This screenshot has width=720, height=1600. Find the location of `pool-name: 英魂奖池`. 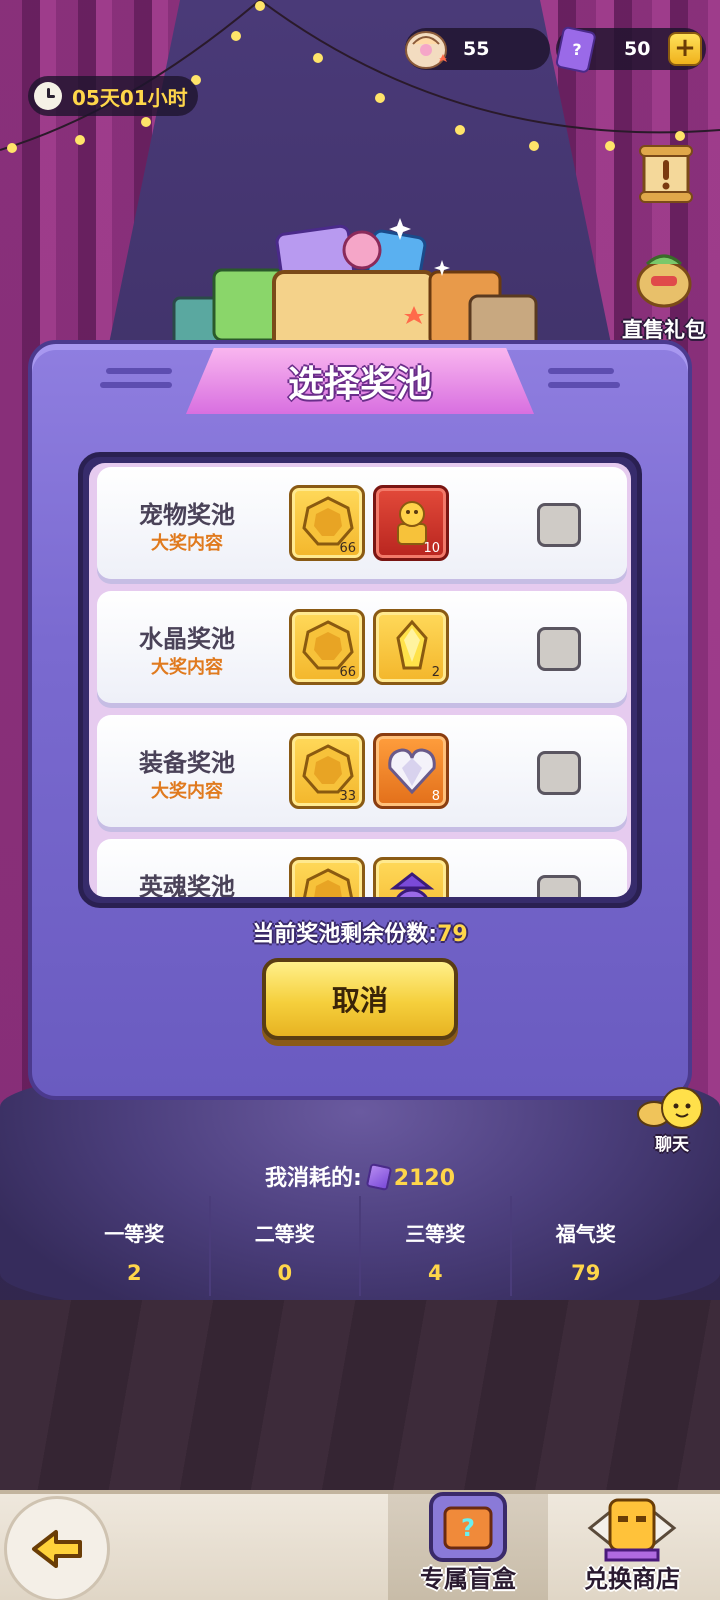

pool-name: 英魂奖池 is located at coordinates (187, 885).